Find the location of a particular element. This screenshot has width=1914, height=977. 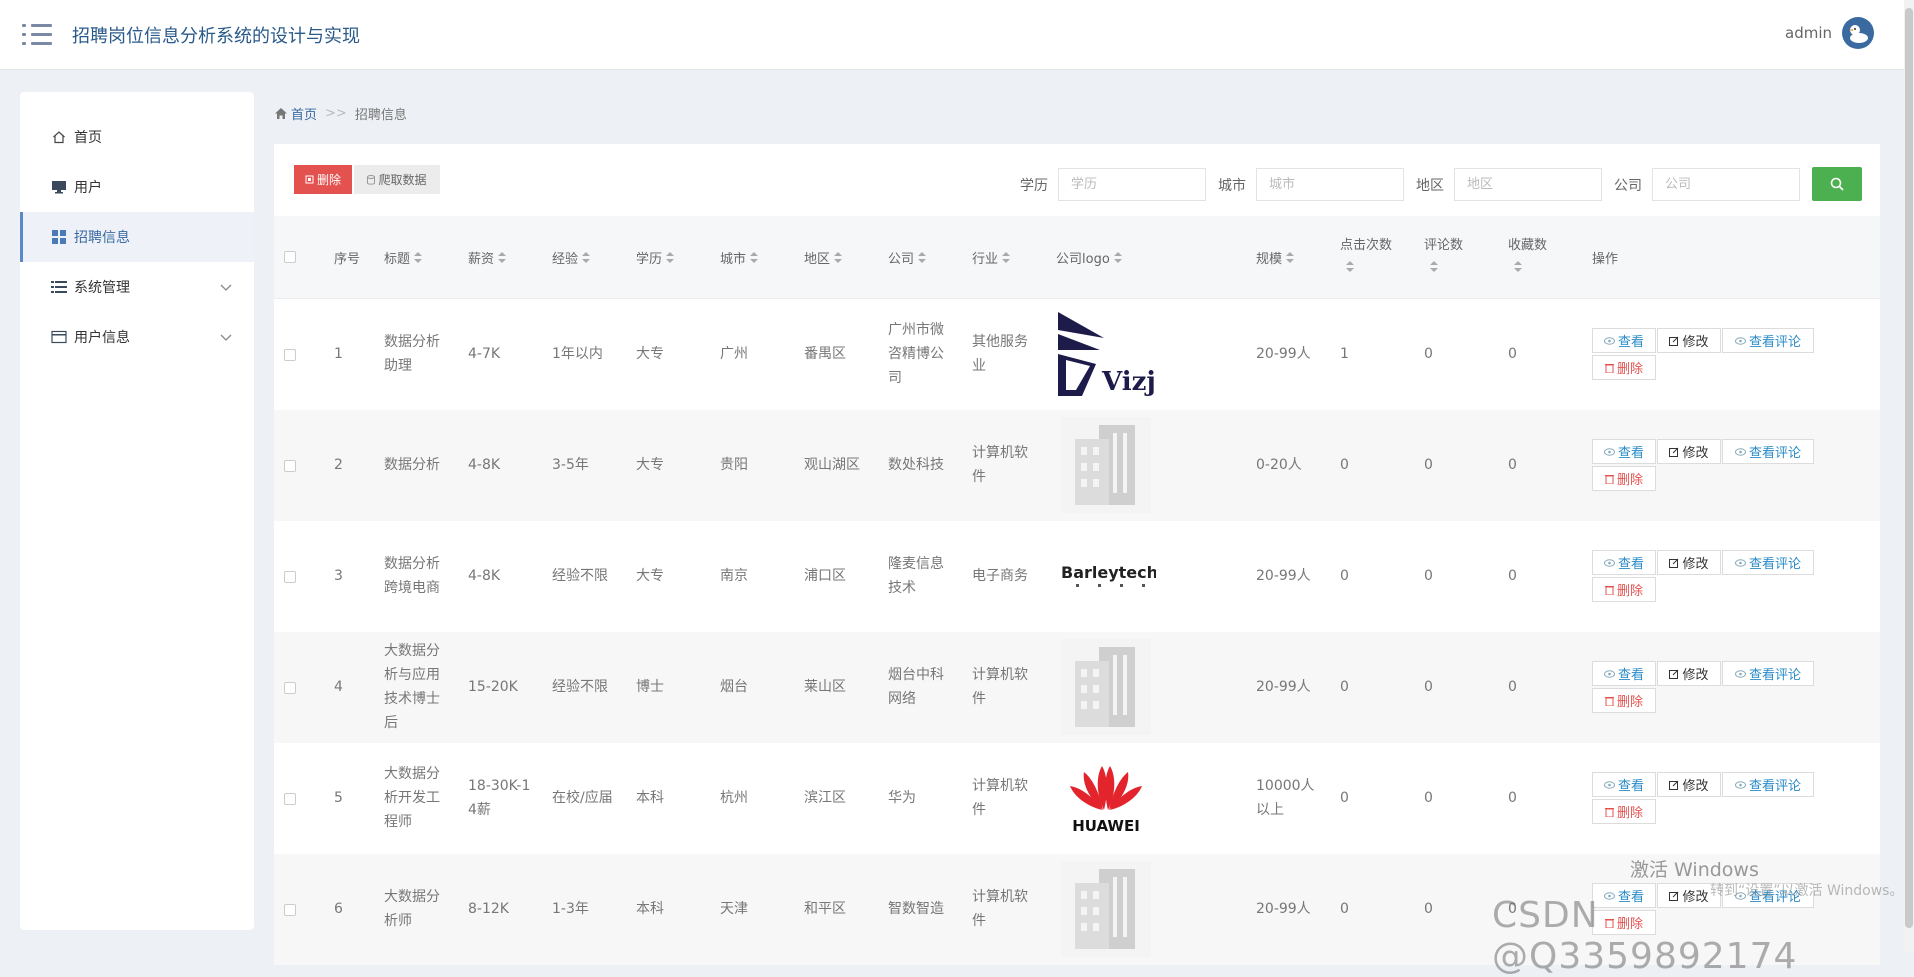

column-header-company: 公司 is located at coordinates (907, 257).